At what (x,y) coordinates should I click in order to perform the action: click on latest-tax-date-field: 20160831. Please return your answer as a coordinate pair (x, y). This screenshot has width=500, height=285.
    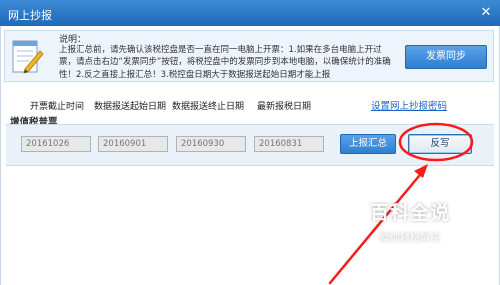
    Looking at the image, I should click on (289, 144).